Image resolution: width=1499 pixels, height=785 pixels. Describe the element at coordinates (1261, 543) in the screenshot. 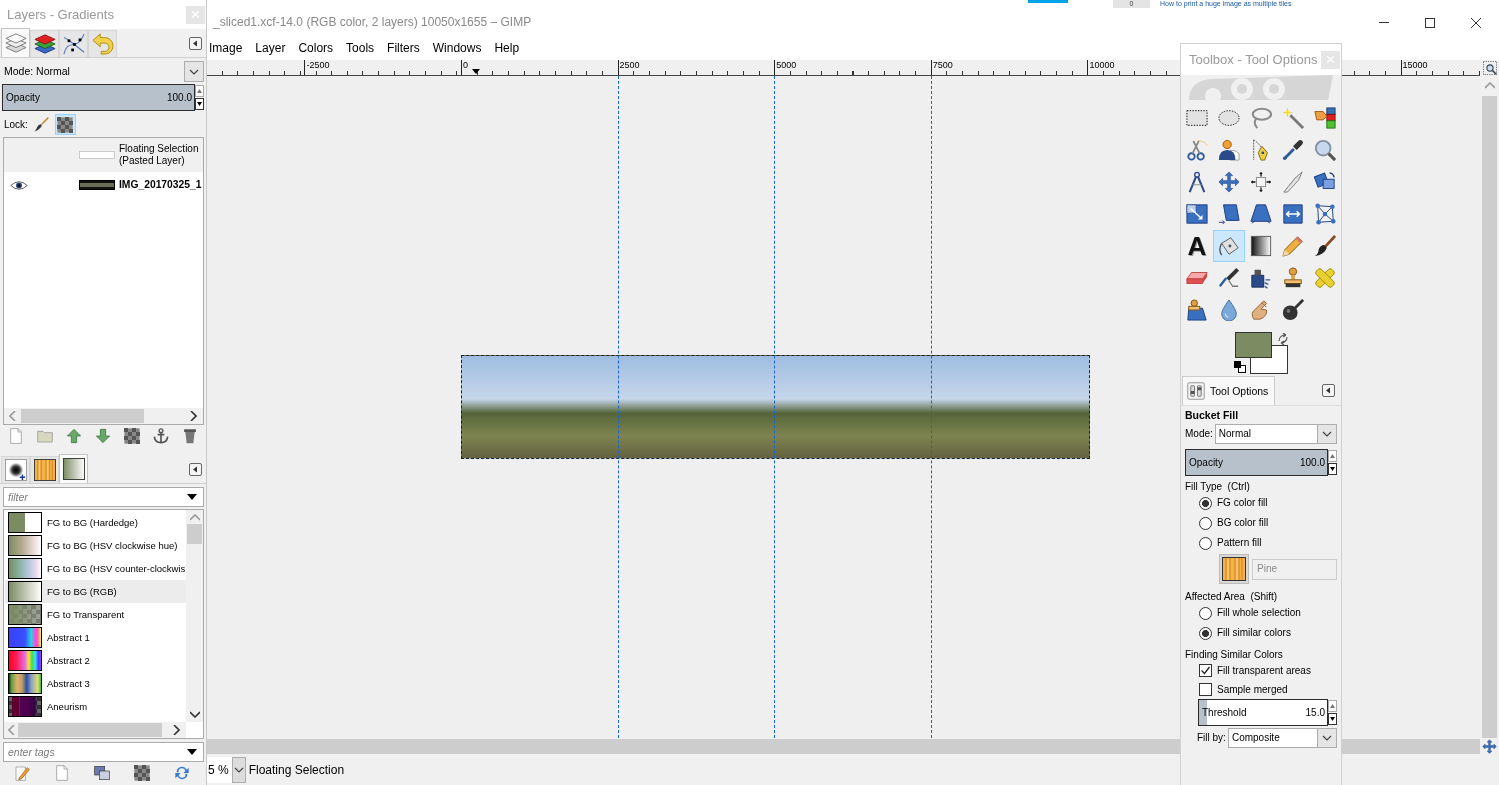

I see `radio-option: Pattern fill` at that location.